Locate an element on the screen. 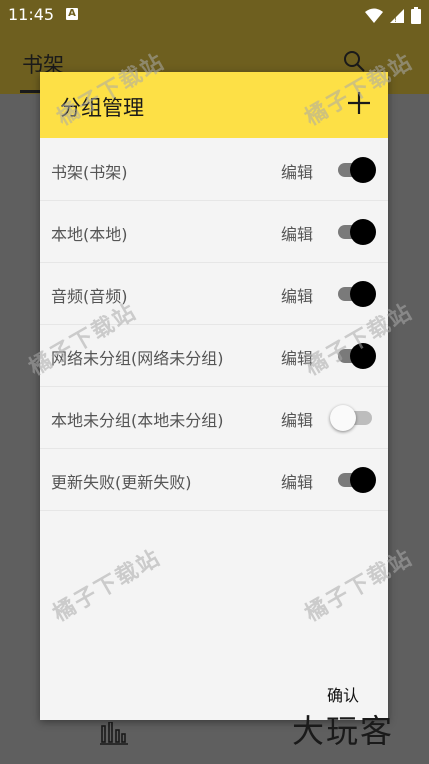 Image resolution: width=429 pixels, height=764 pixels. status-time: 11:45 is located at coordinates (31, 14).